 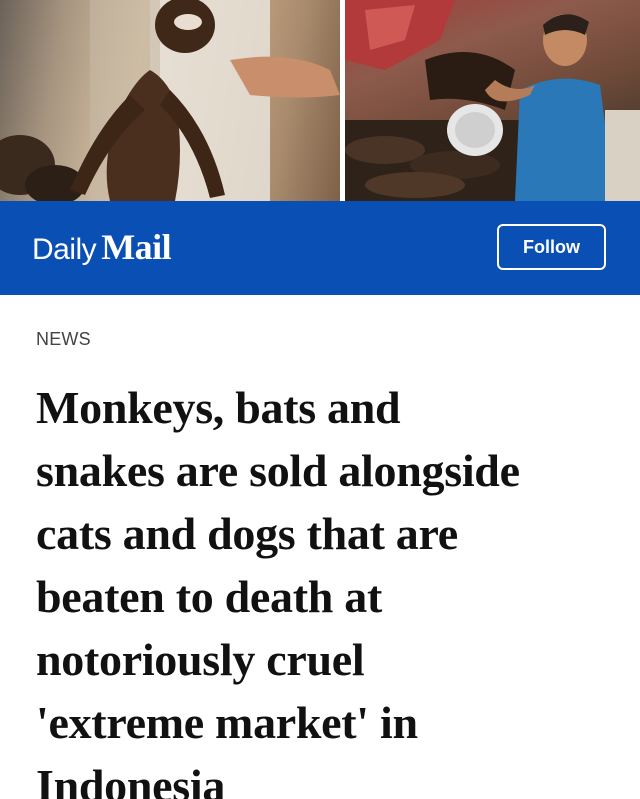 What do you see at coordinates (64, 249) in the screenshot?
I see `logo-daily-text: Daily` at bounding box center [64, 249].